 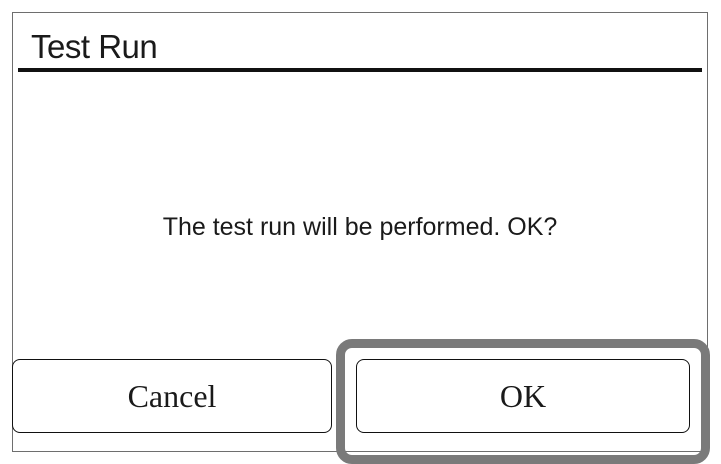 What do you see at coordinates (360, 70) in the screenshot?
I see `title-divider` at bounding box center [360, 70].